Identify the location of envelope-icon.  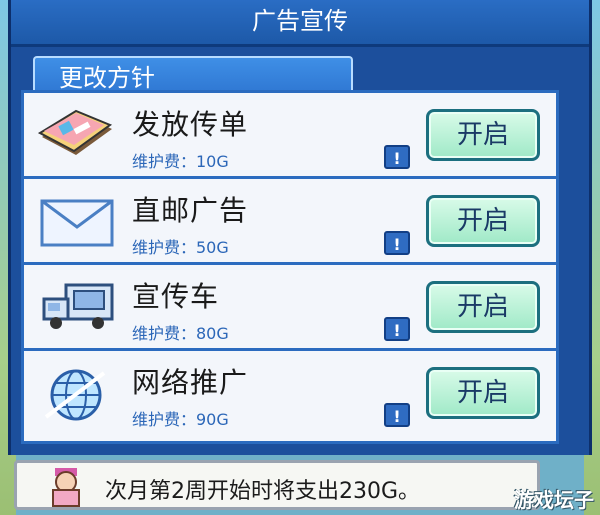
(77, 222).